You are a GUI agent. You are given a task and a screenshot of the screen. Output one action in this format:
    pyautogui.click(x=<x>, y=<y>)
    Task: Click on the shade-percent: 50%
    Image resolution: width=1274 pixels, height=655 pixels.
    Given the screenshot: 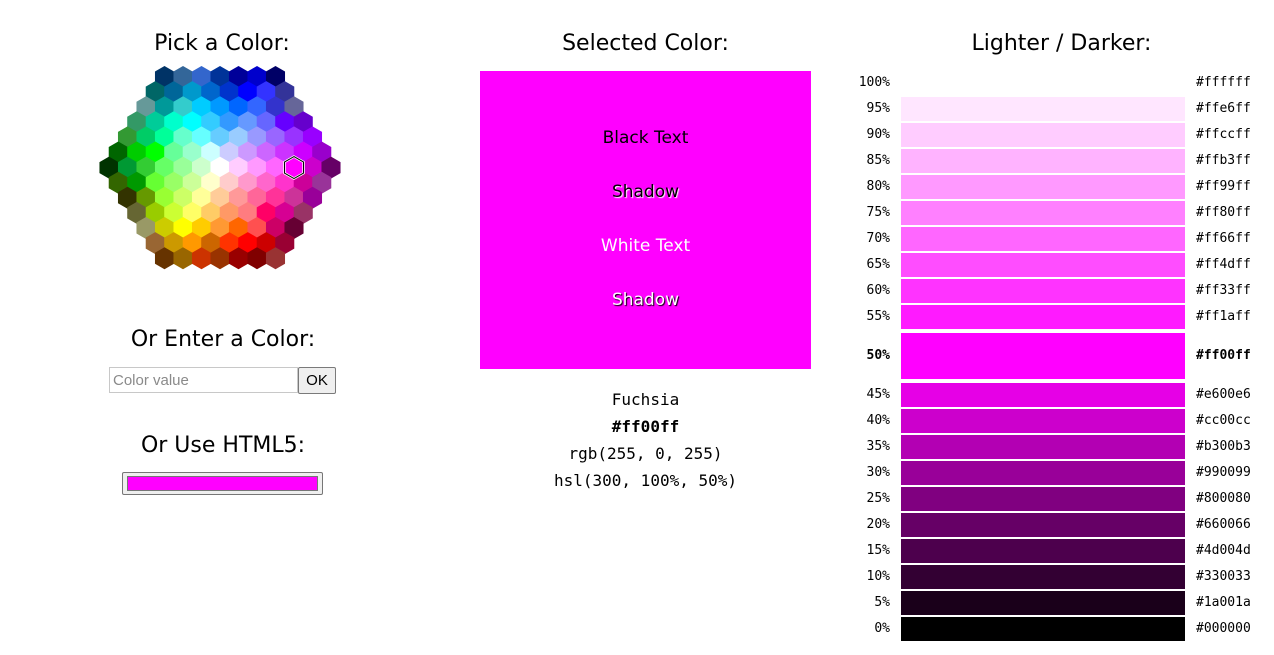 What is the action you would take?
    pyautogui.click(x=878, y=355)
    